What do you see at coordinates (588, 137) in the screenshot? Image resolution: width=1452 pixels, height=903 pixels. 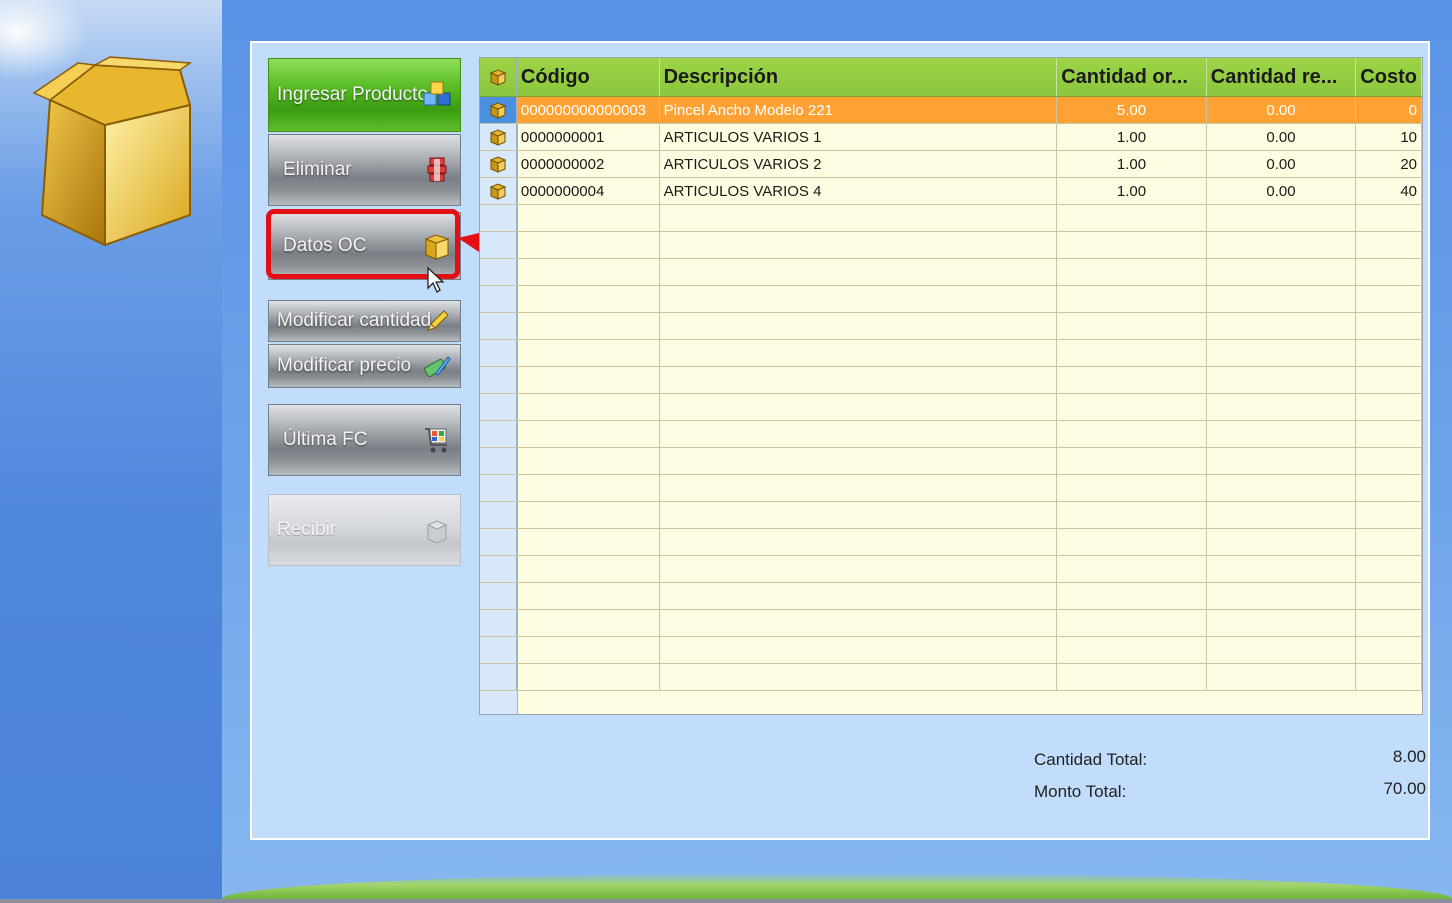 I see `cell-codigo: 0000000001` at bounding box center [588, 137].